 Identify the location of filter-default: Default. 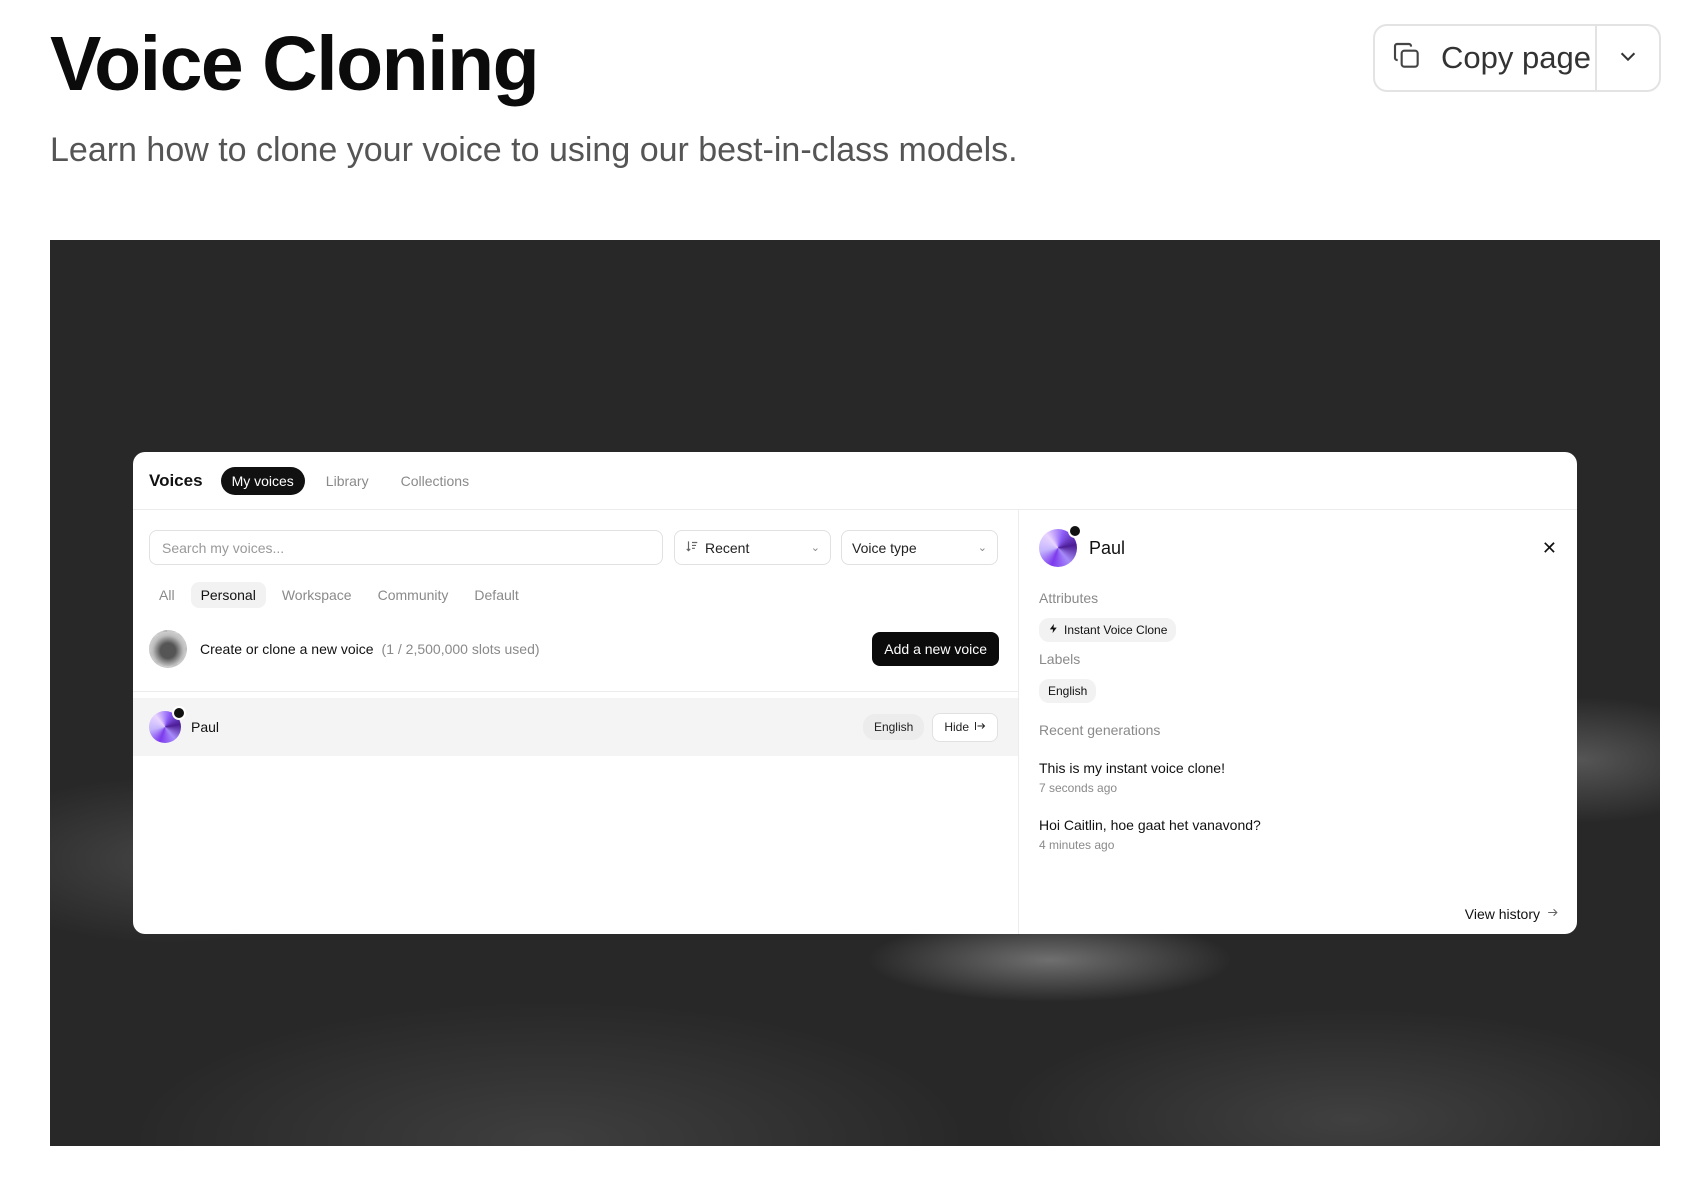
(496, 595).